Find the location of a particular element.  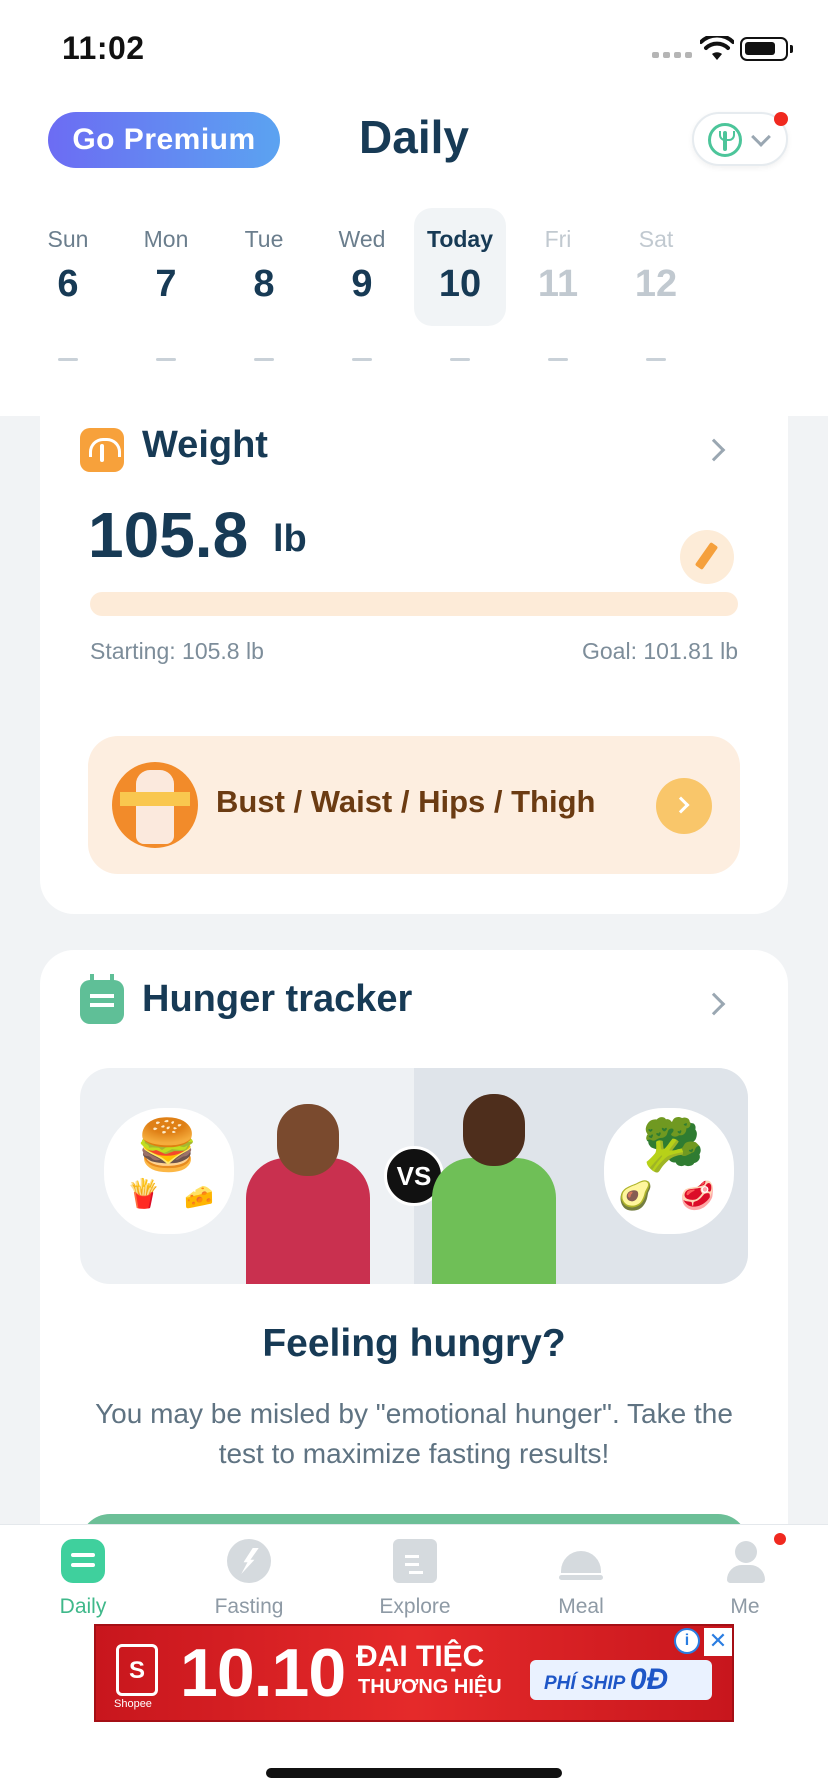

week-selector: Sun 6 Mon 7 Tue 8 Wed 9 Today 10 Fri 11 is located at coordinates (414, 308).